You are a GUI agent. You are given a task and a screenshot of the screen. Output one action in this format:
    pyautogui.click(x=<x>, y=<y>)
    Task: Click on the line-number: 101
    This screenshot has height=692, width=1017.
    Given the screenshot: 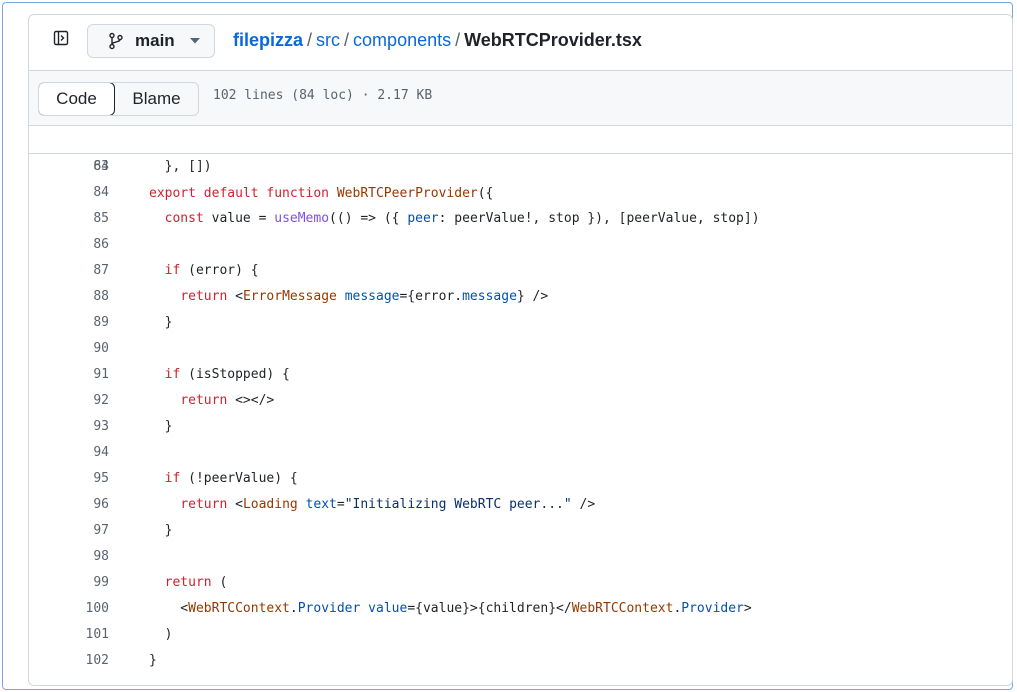 What is the action you would take?
    pyautogui.click(x=69, y=635)
    